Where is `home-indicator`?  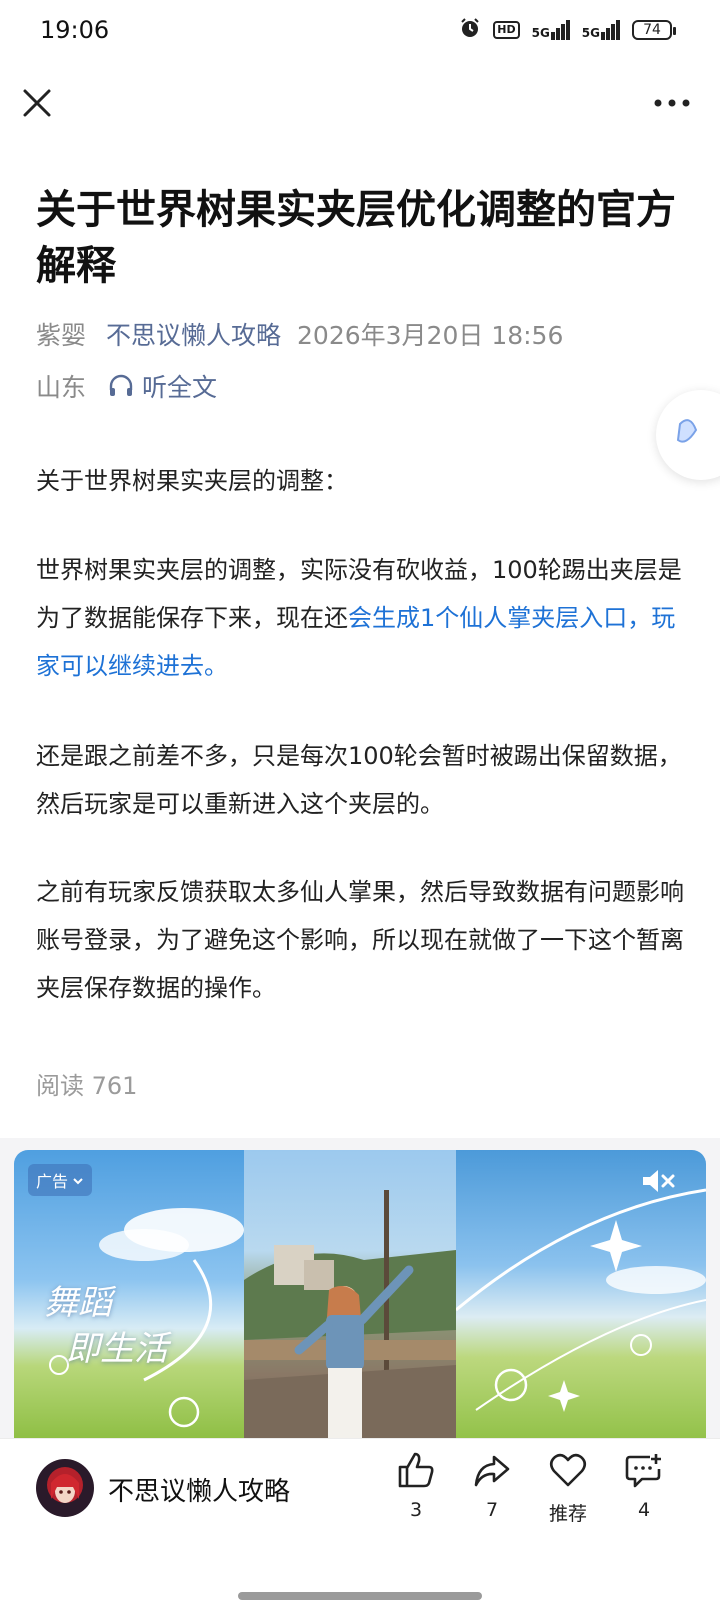 home-indicator is located at coordinates (360, 1596).